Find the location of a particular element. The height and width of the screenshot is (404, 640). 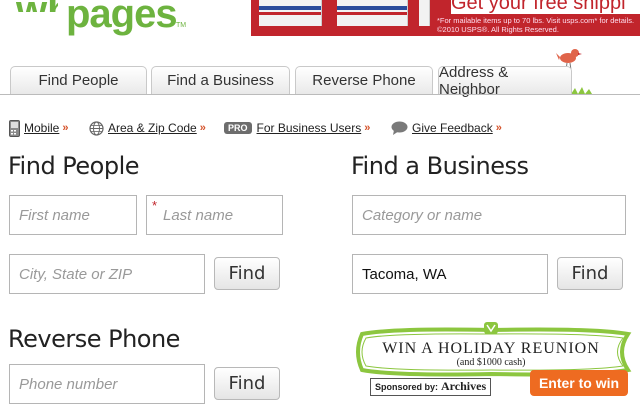

mobile-phone-icon is located at coordinates (14, 128).